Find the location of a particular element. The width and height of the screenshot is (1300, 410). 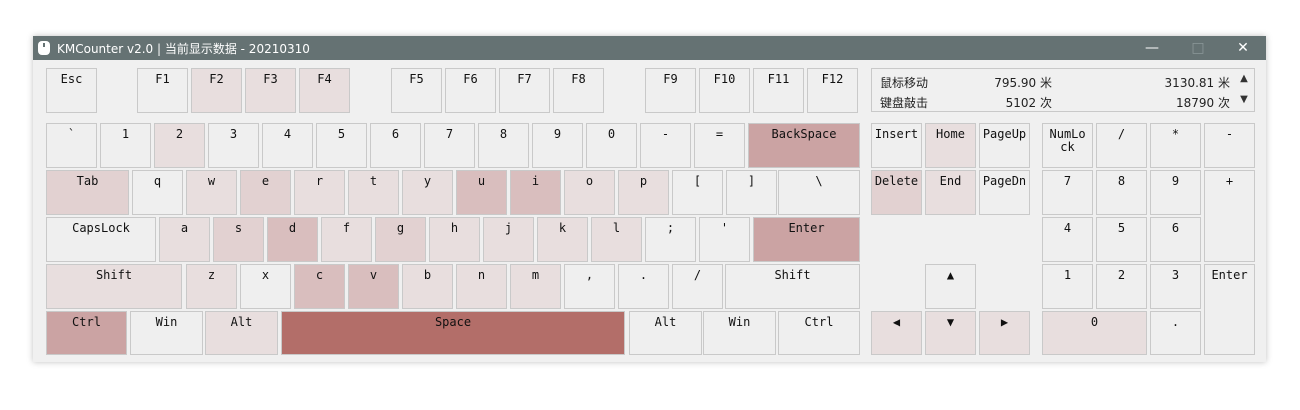

key-label: e is located at coordinates (265, 181).